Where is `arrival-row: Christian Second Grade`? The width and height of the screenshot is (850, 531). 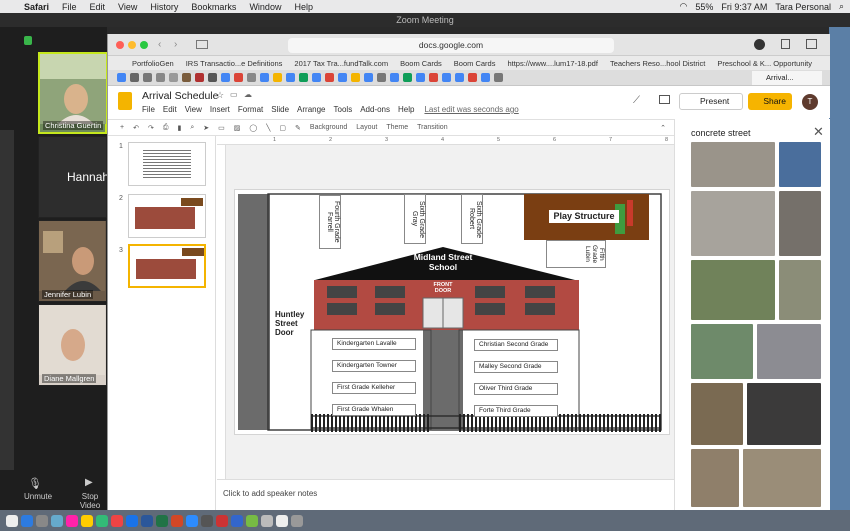
arrival-row: Christian Second Grade is located at coordinates (516, 345).